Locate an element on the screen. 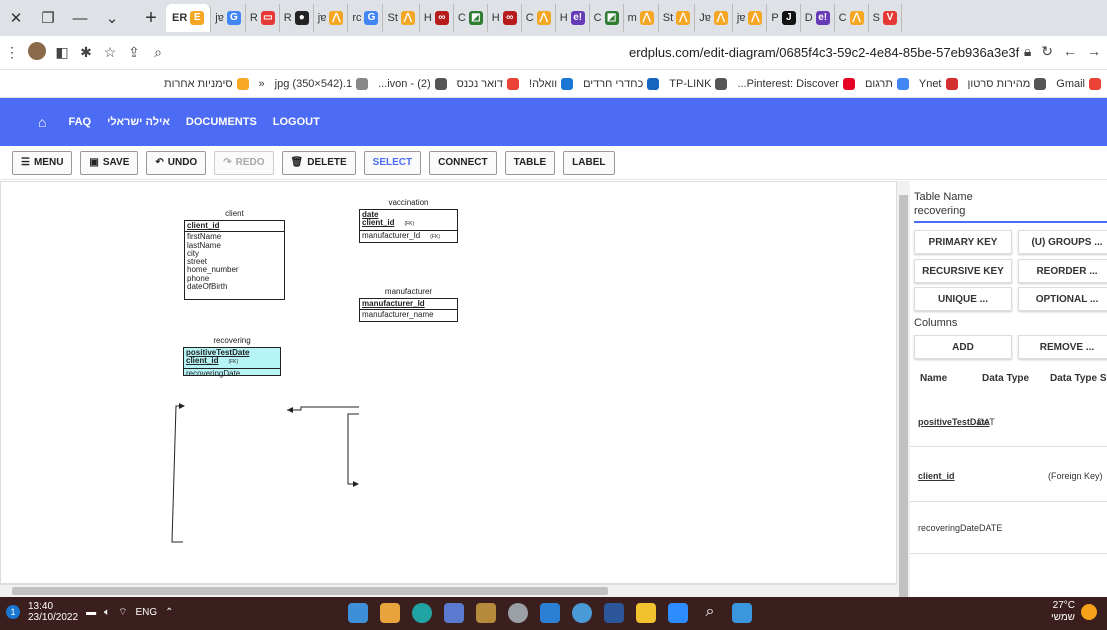 The width and height of the screenshot is (1107, 630). column-row: recoveringDateDATE is located at coordinates (1012, 528).